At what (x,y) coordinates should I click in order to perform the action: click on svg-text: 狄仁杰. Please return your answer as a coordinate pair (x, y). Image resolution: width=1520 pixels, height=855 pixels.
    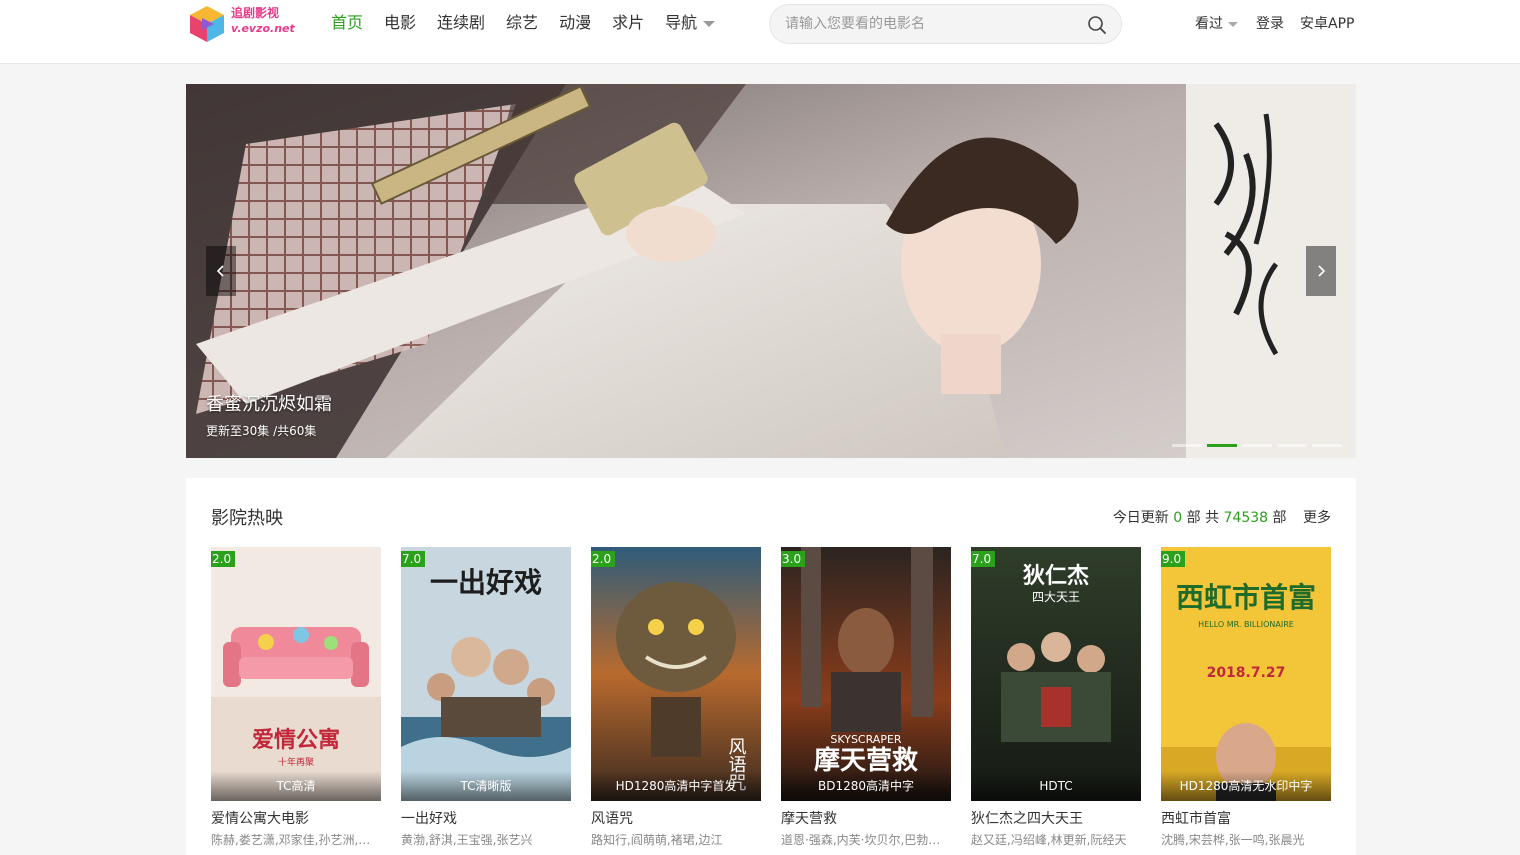
    Looking at the image, I should click on (1055, 576).